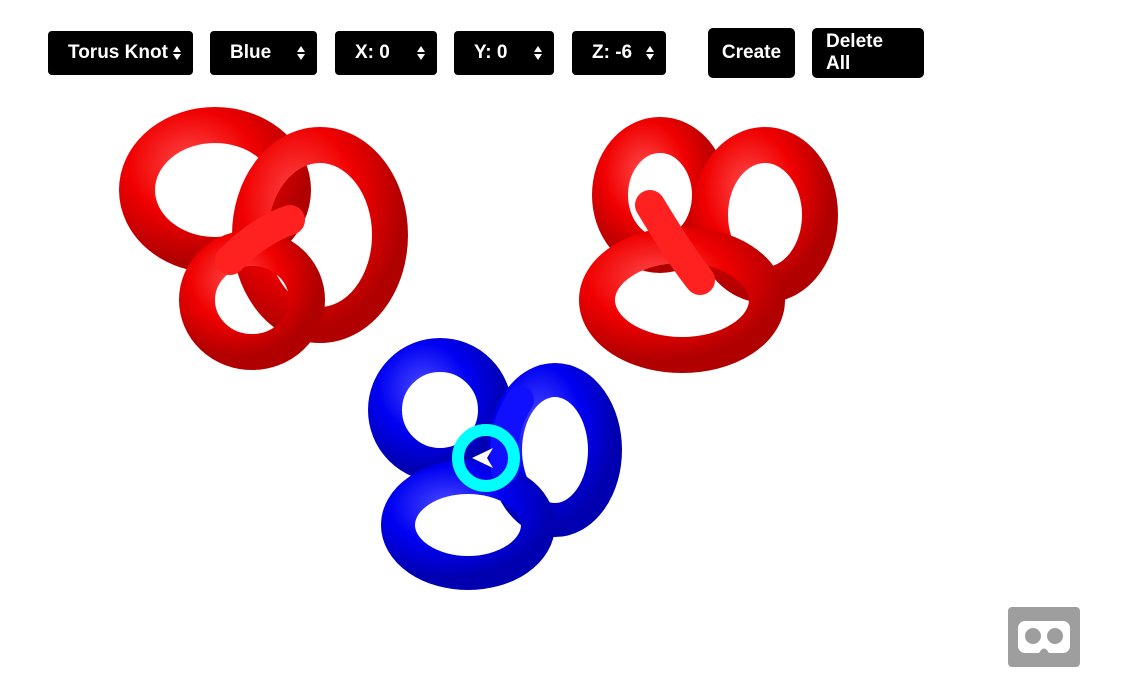 The height and width of the screenshot is (694, 1124). I want to click on x-position-select: X: 0, so click(386, 53).